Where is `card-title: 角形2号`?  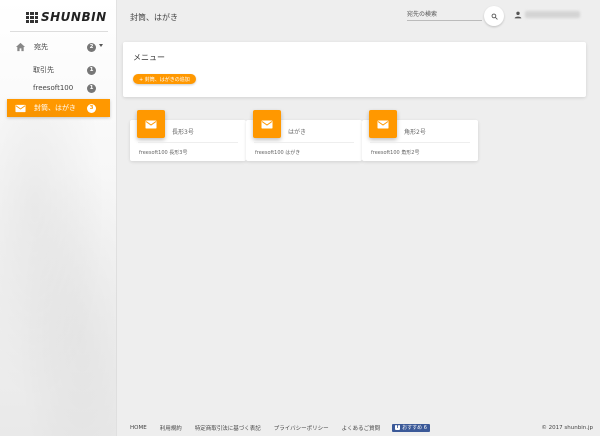
card-title: 角形2号 is located at coordinates (415, 132).